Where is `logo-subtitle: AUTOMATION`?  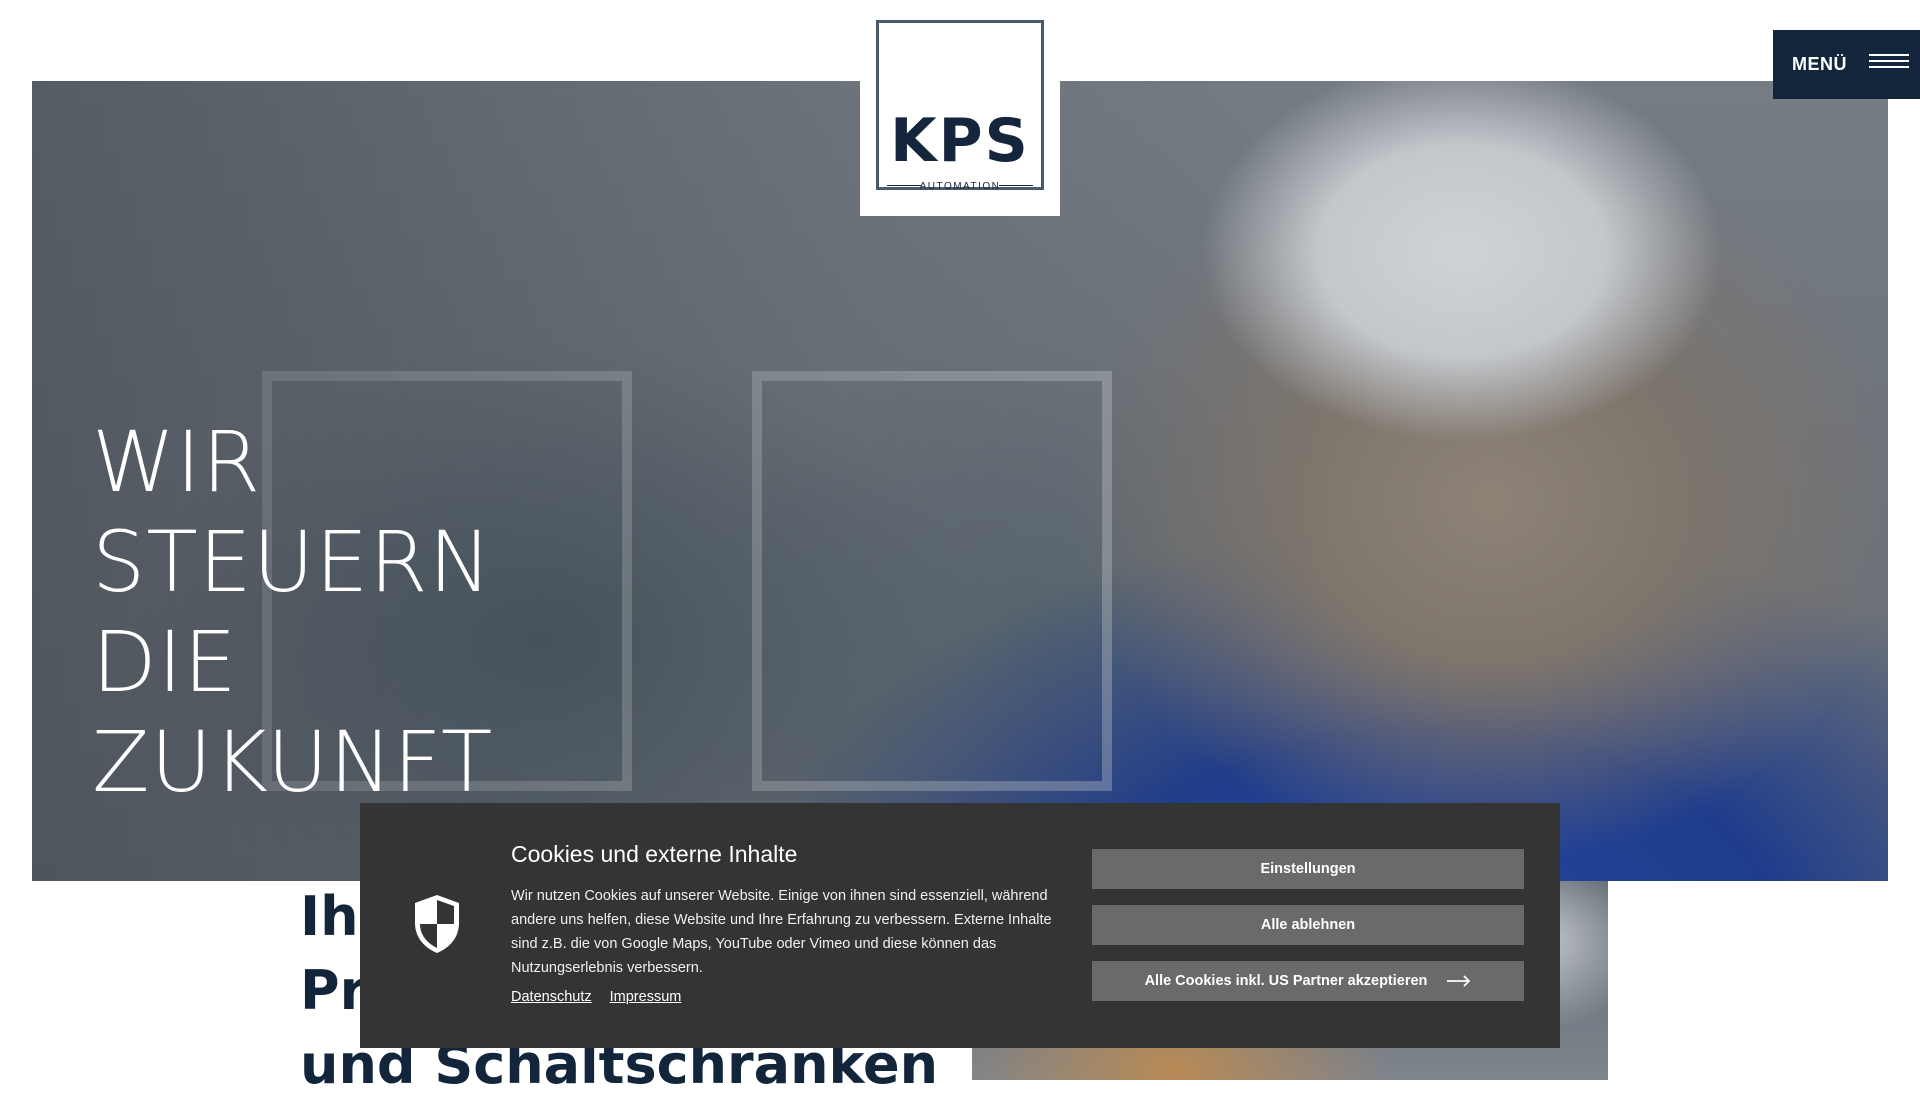
logo-subtitle: AUTOMATION is located at coordinates (960, 186).